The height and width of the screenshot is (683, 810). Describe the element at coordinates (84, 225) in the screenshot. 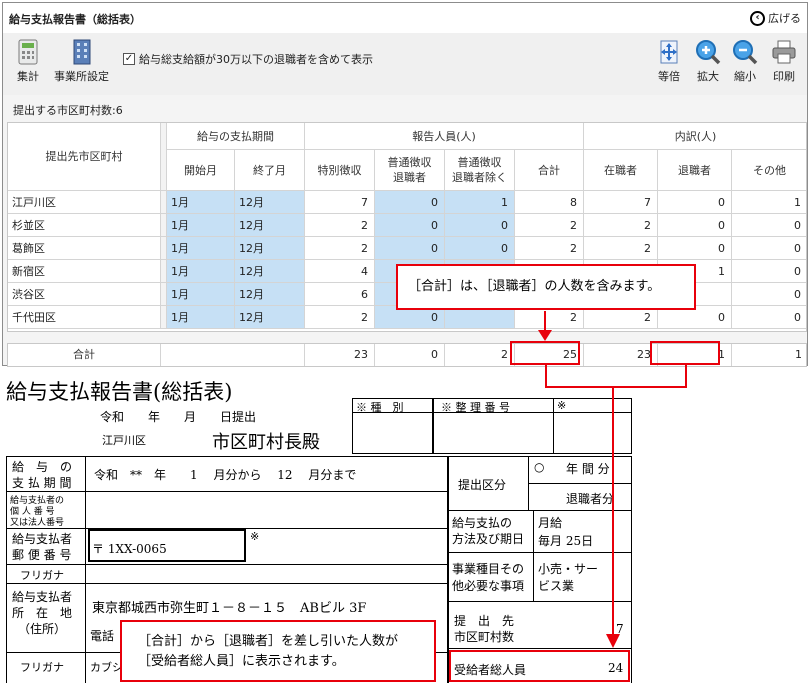

I see `cell-name: 杉並区` at that location.